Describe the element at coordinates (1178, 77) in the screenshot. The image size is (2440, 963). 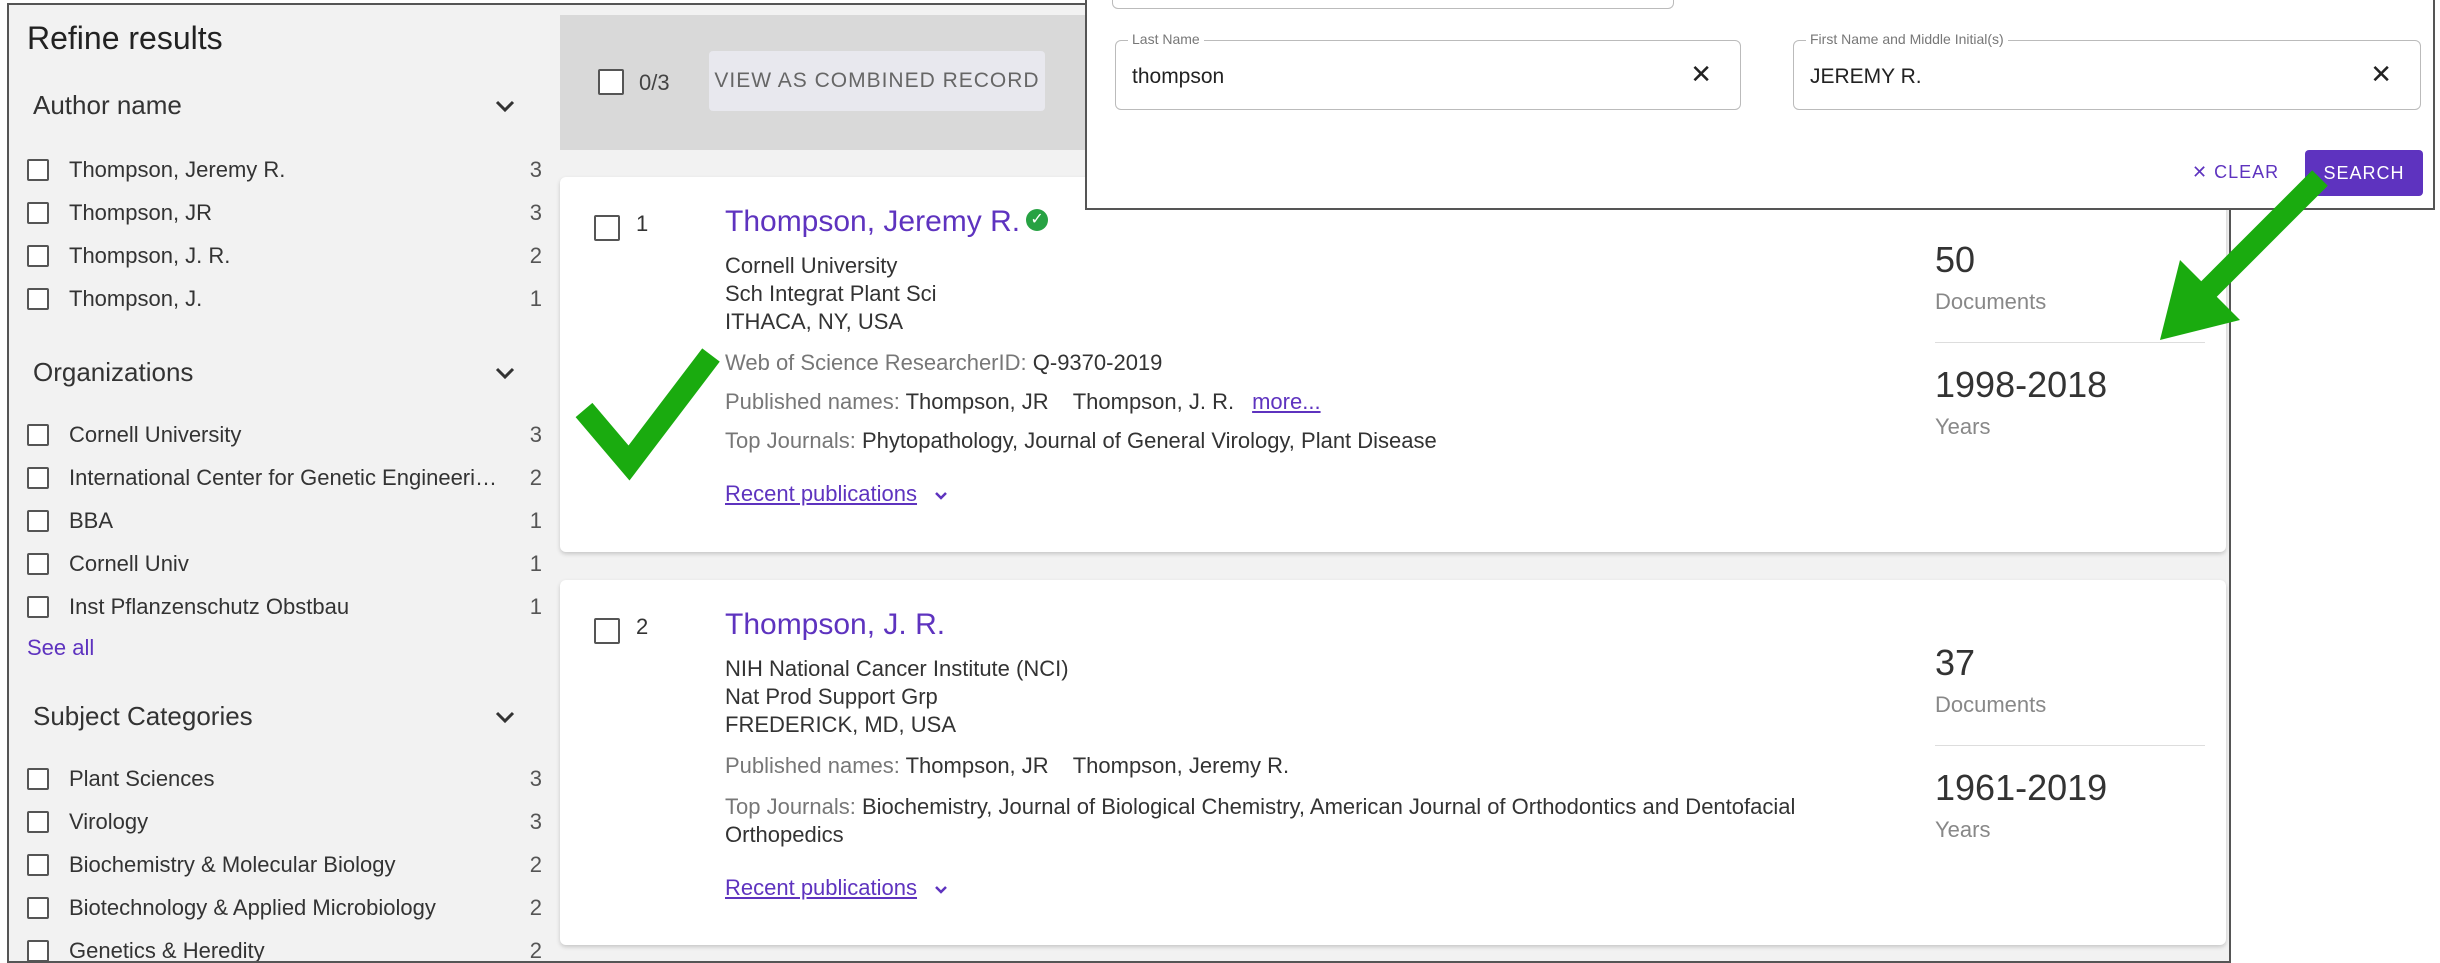
I see `last-name-value: thompson` at that location.